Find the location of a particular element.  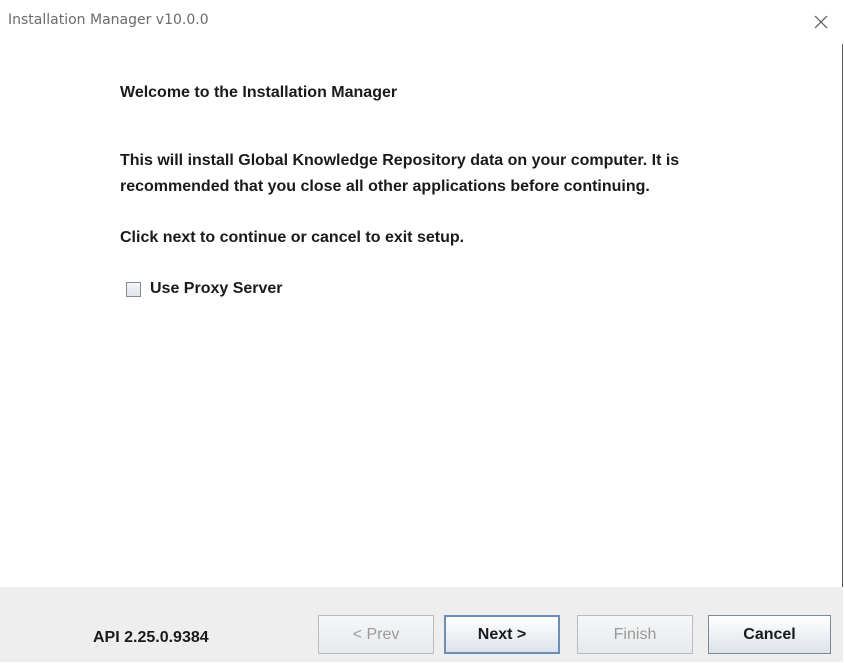

api-version-label: API 2.25.0.9384 is located at coordinates (151, 637).